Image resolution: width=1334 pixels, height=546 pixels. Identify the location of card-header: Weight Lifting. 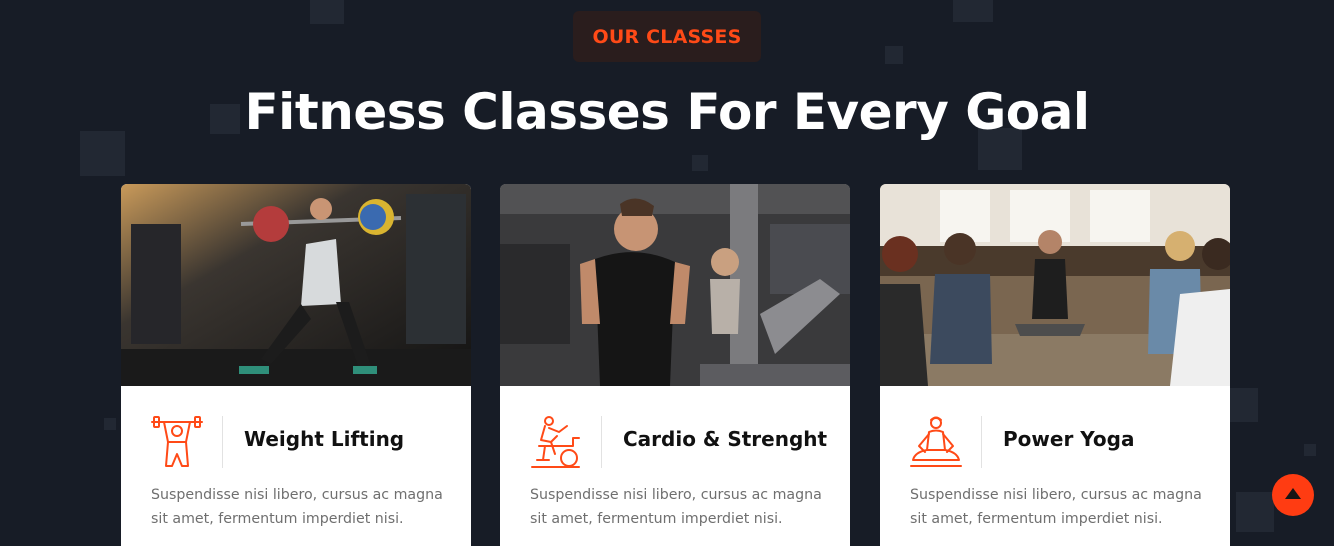
(300, 442).